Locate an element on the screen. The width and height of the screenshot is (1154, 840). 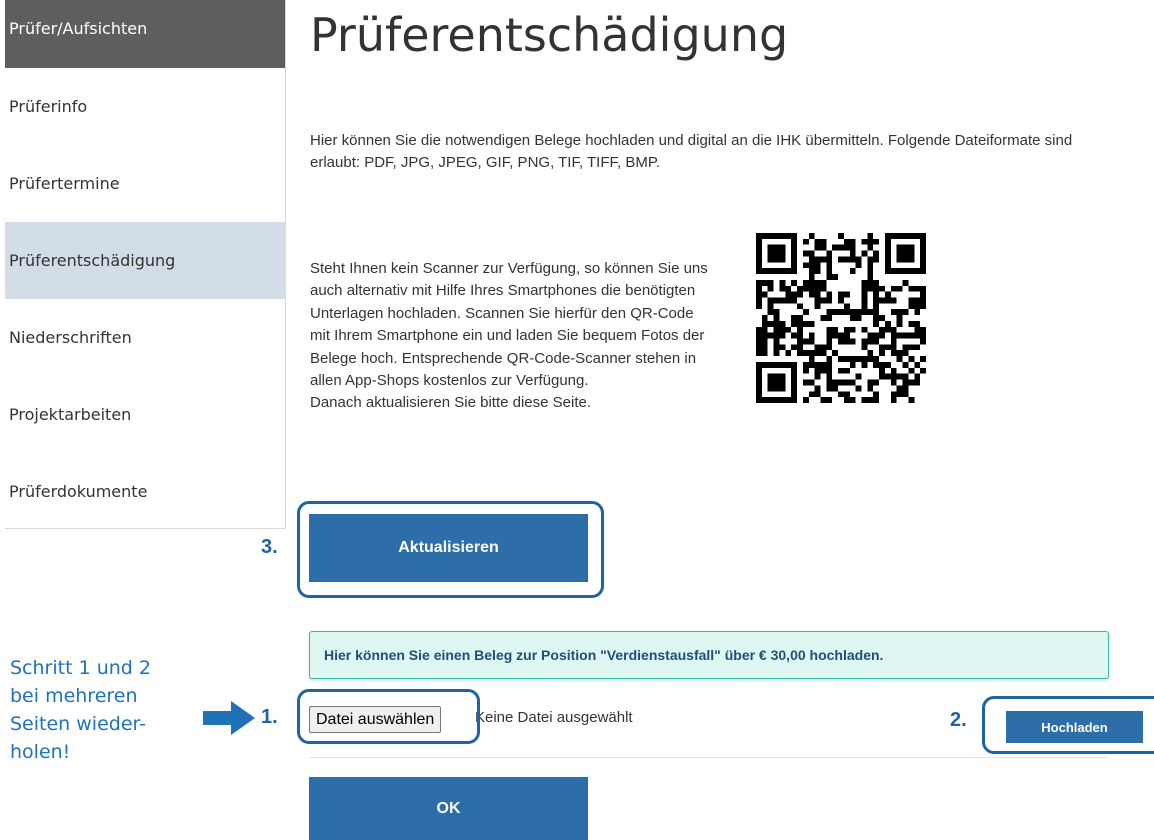
sidebar-item-niederschriften: Niederschriften is located at coordinates (145, 337).